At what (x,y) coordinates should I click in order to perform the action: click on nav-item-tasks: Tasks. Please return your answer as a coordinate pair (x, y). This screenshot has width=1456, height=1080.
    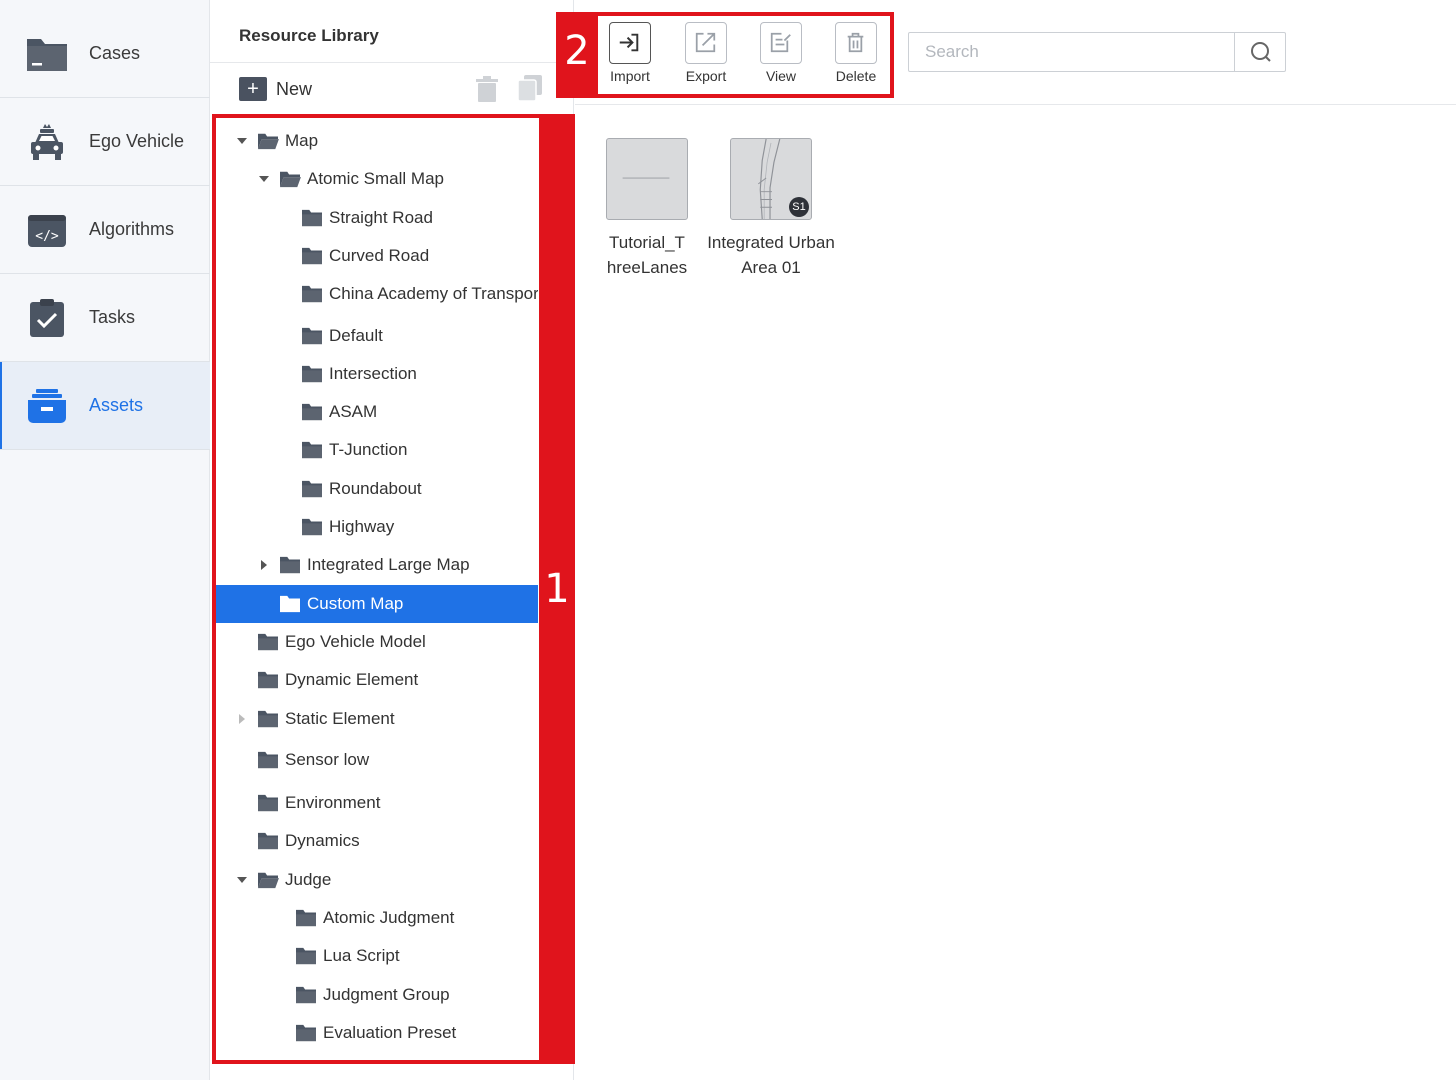
    Looking at the image, I should click on (105, 318).